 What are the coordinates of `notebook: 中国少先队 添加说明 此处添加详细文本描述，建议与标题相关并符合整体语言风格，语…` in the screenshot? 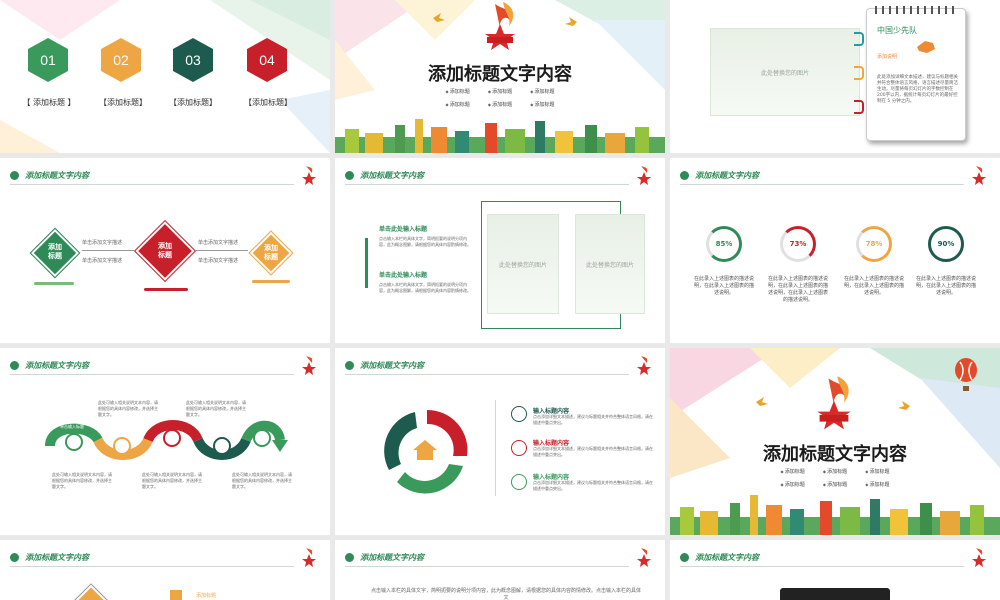 It's located at (916, 73).